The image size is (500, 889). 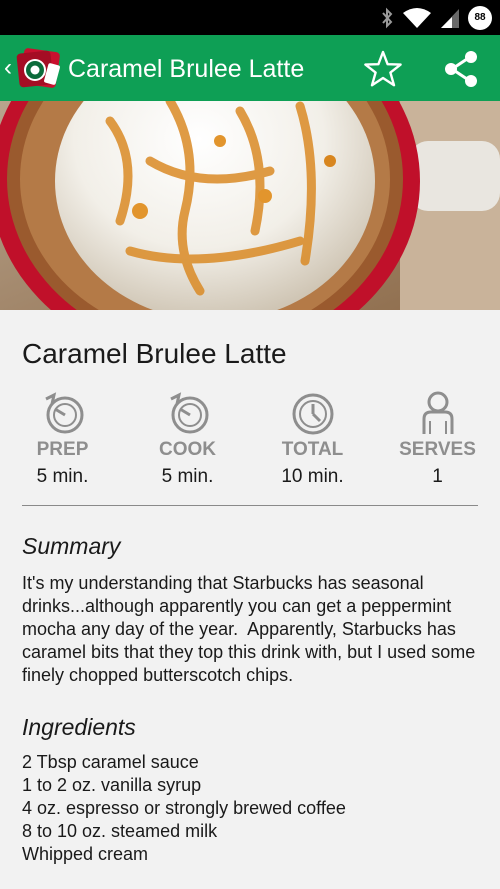 What do you see at coordinates (312, 438) in the screenshot?
I see `stat-total: TOTAL 10 min.` at bounding box center [312, 438].